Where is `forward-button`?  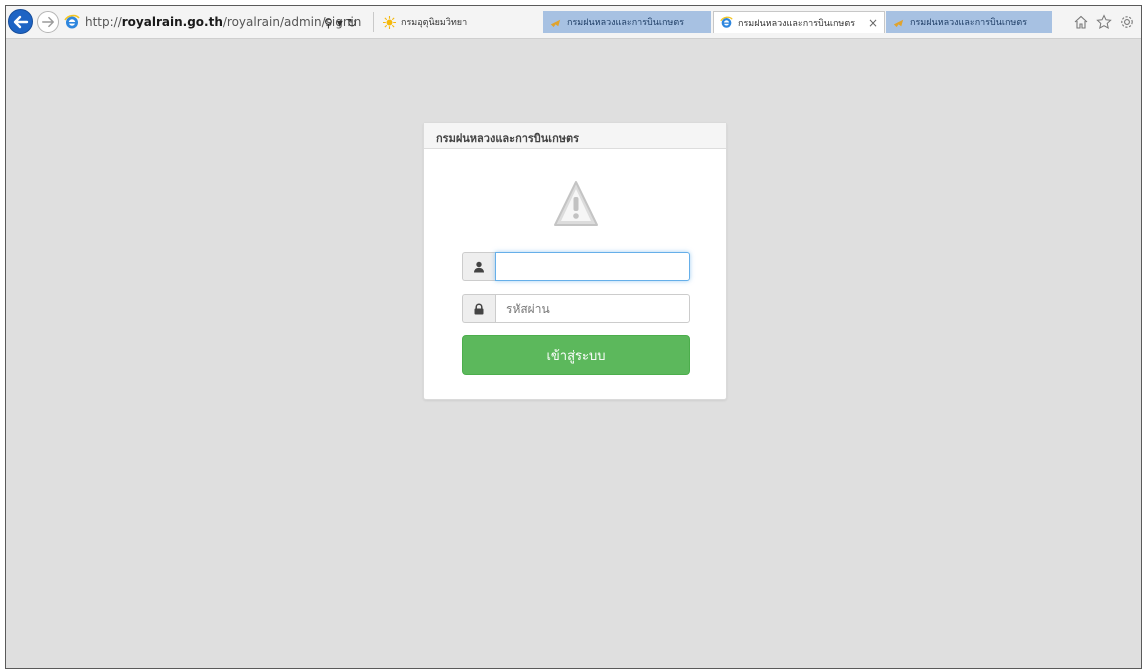 forward-button is located at coordinates (48, 22).